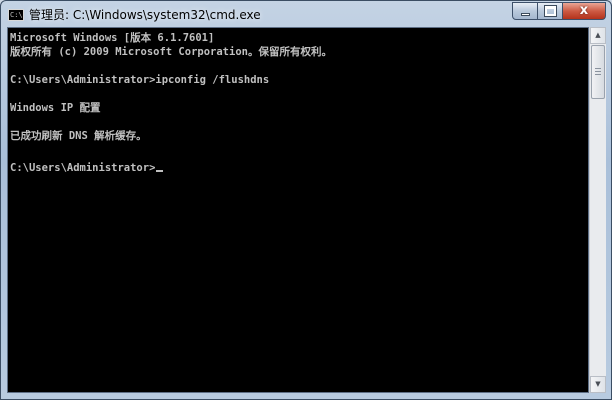  Describe the element at coordinates (83, 168) in the screenshot. I see `prompt-text: C:\Users\Administrator>` at that location.